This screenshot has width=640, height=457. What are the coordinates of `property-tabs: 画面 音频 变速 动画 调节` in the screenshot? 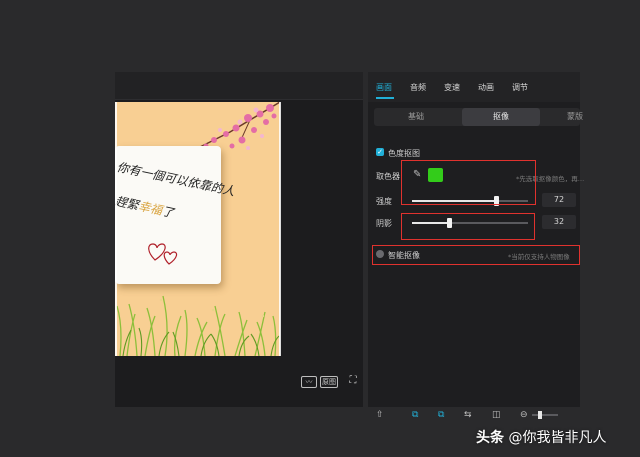 It's located at (474, 87).